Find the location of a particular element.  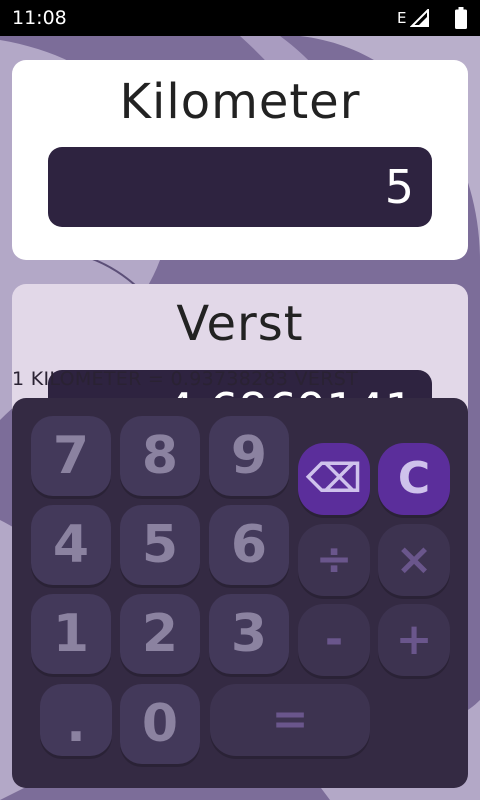

key-6: 6 is located at coordinates (249, 545).